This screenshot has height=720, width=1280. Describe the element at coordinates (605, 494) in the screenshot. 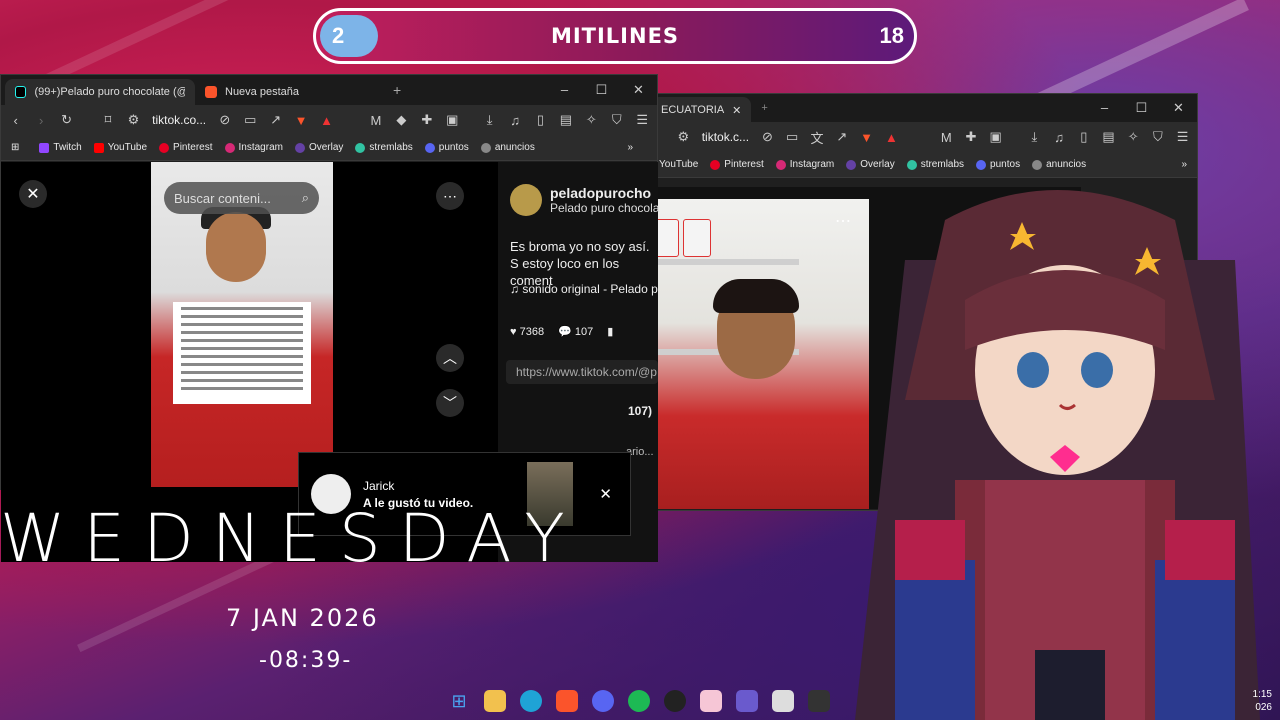

I see `close-notification-icon: ✕` at that location.